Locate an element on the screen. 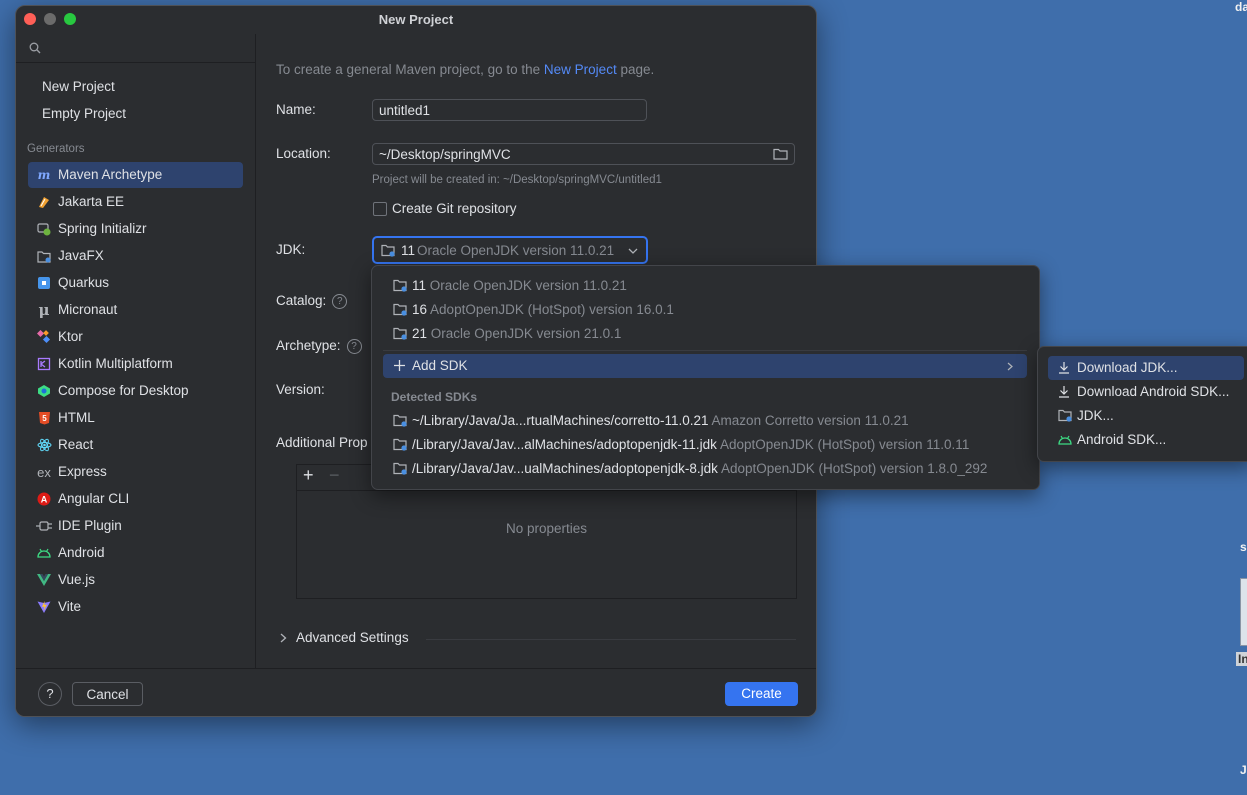 This screenshot has height=795, width=1247. dialog-footer: ? Cancel Create is located at coordinates (416, 692).